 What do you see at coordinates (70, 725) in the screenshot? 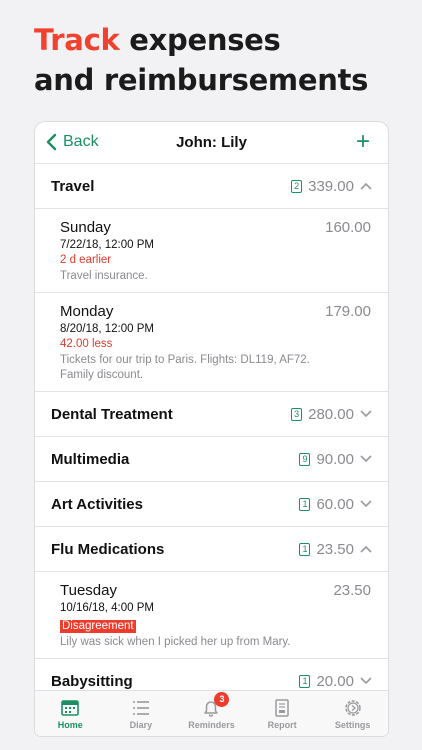
I see `tab-label: Home` at bounding box center [70, 725].